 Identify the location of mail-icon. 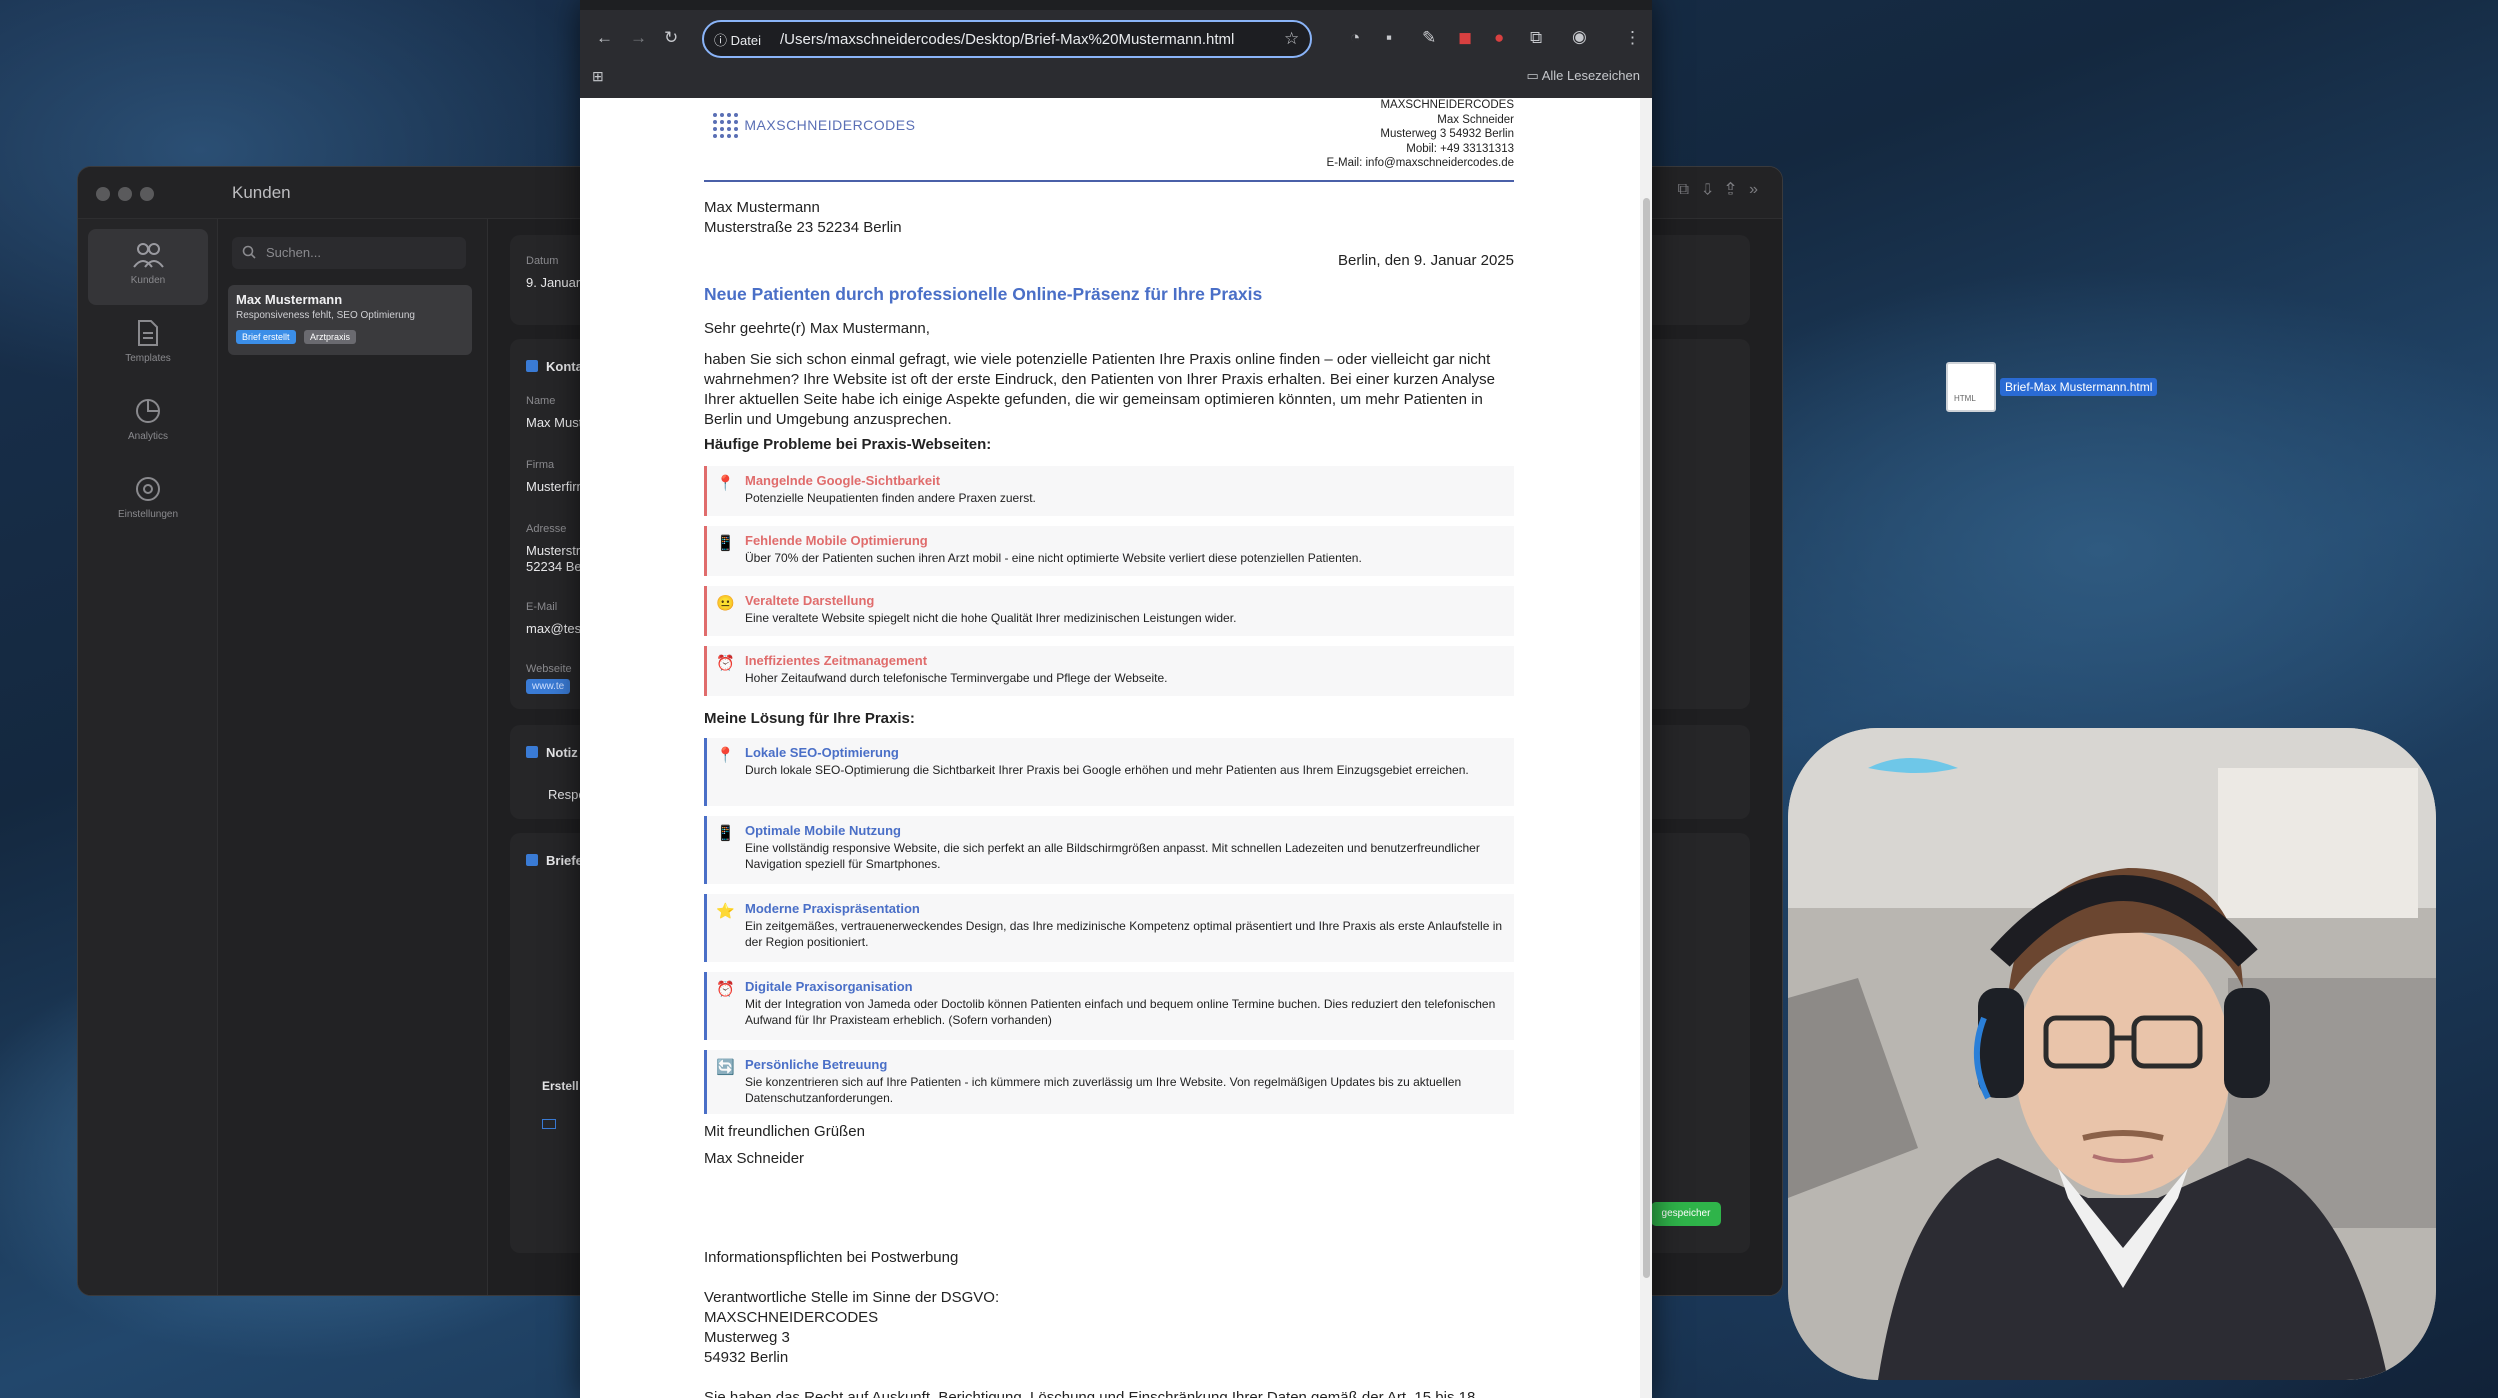
(549, 1124).